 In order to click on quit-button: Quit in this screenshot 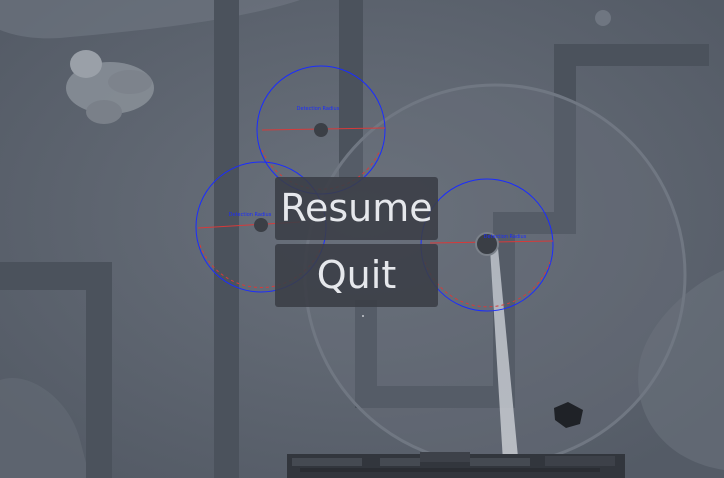, I will do `click(356, 275)`.